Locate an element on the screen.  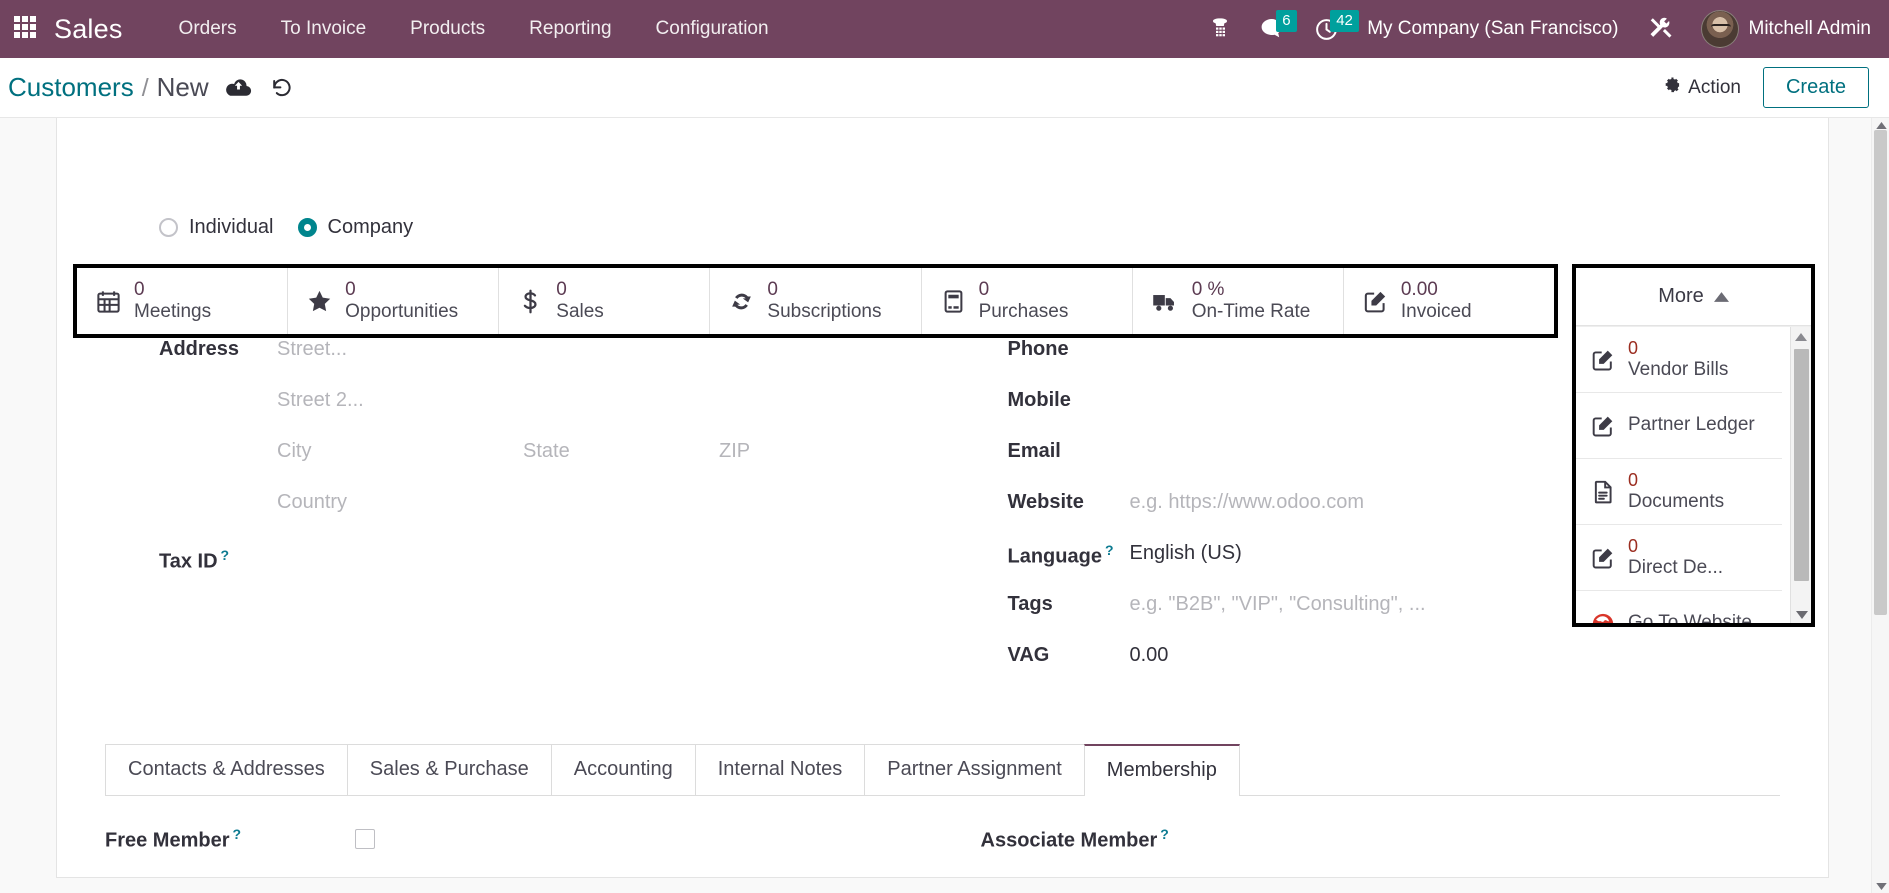
stat-button-on-time-rate: 0 % On-Time Rate is located at coordinates (1238, 301).